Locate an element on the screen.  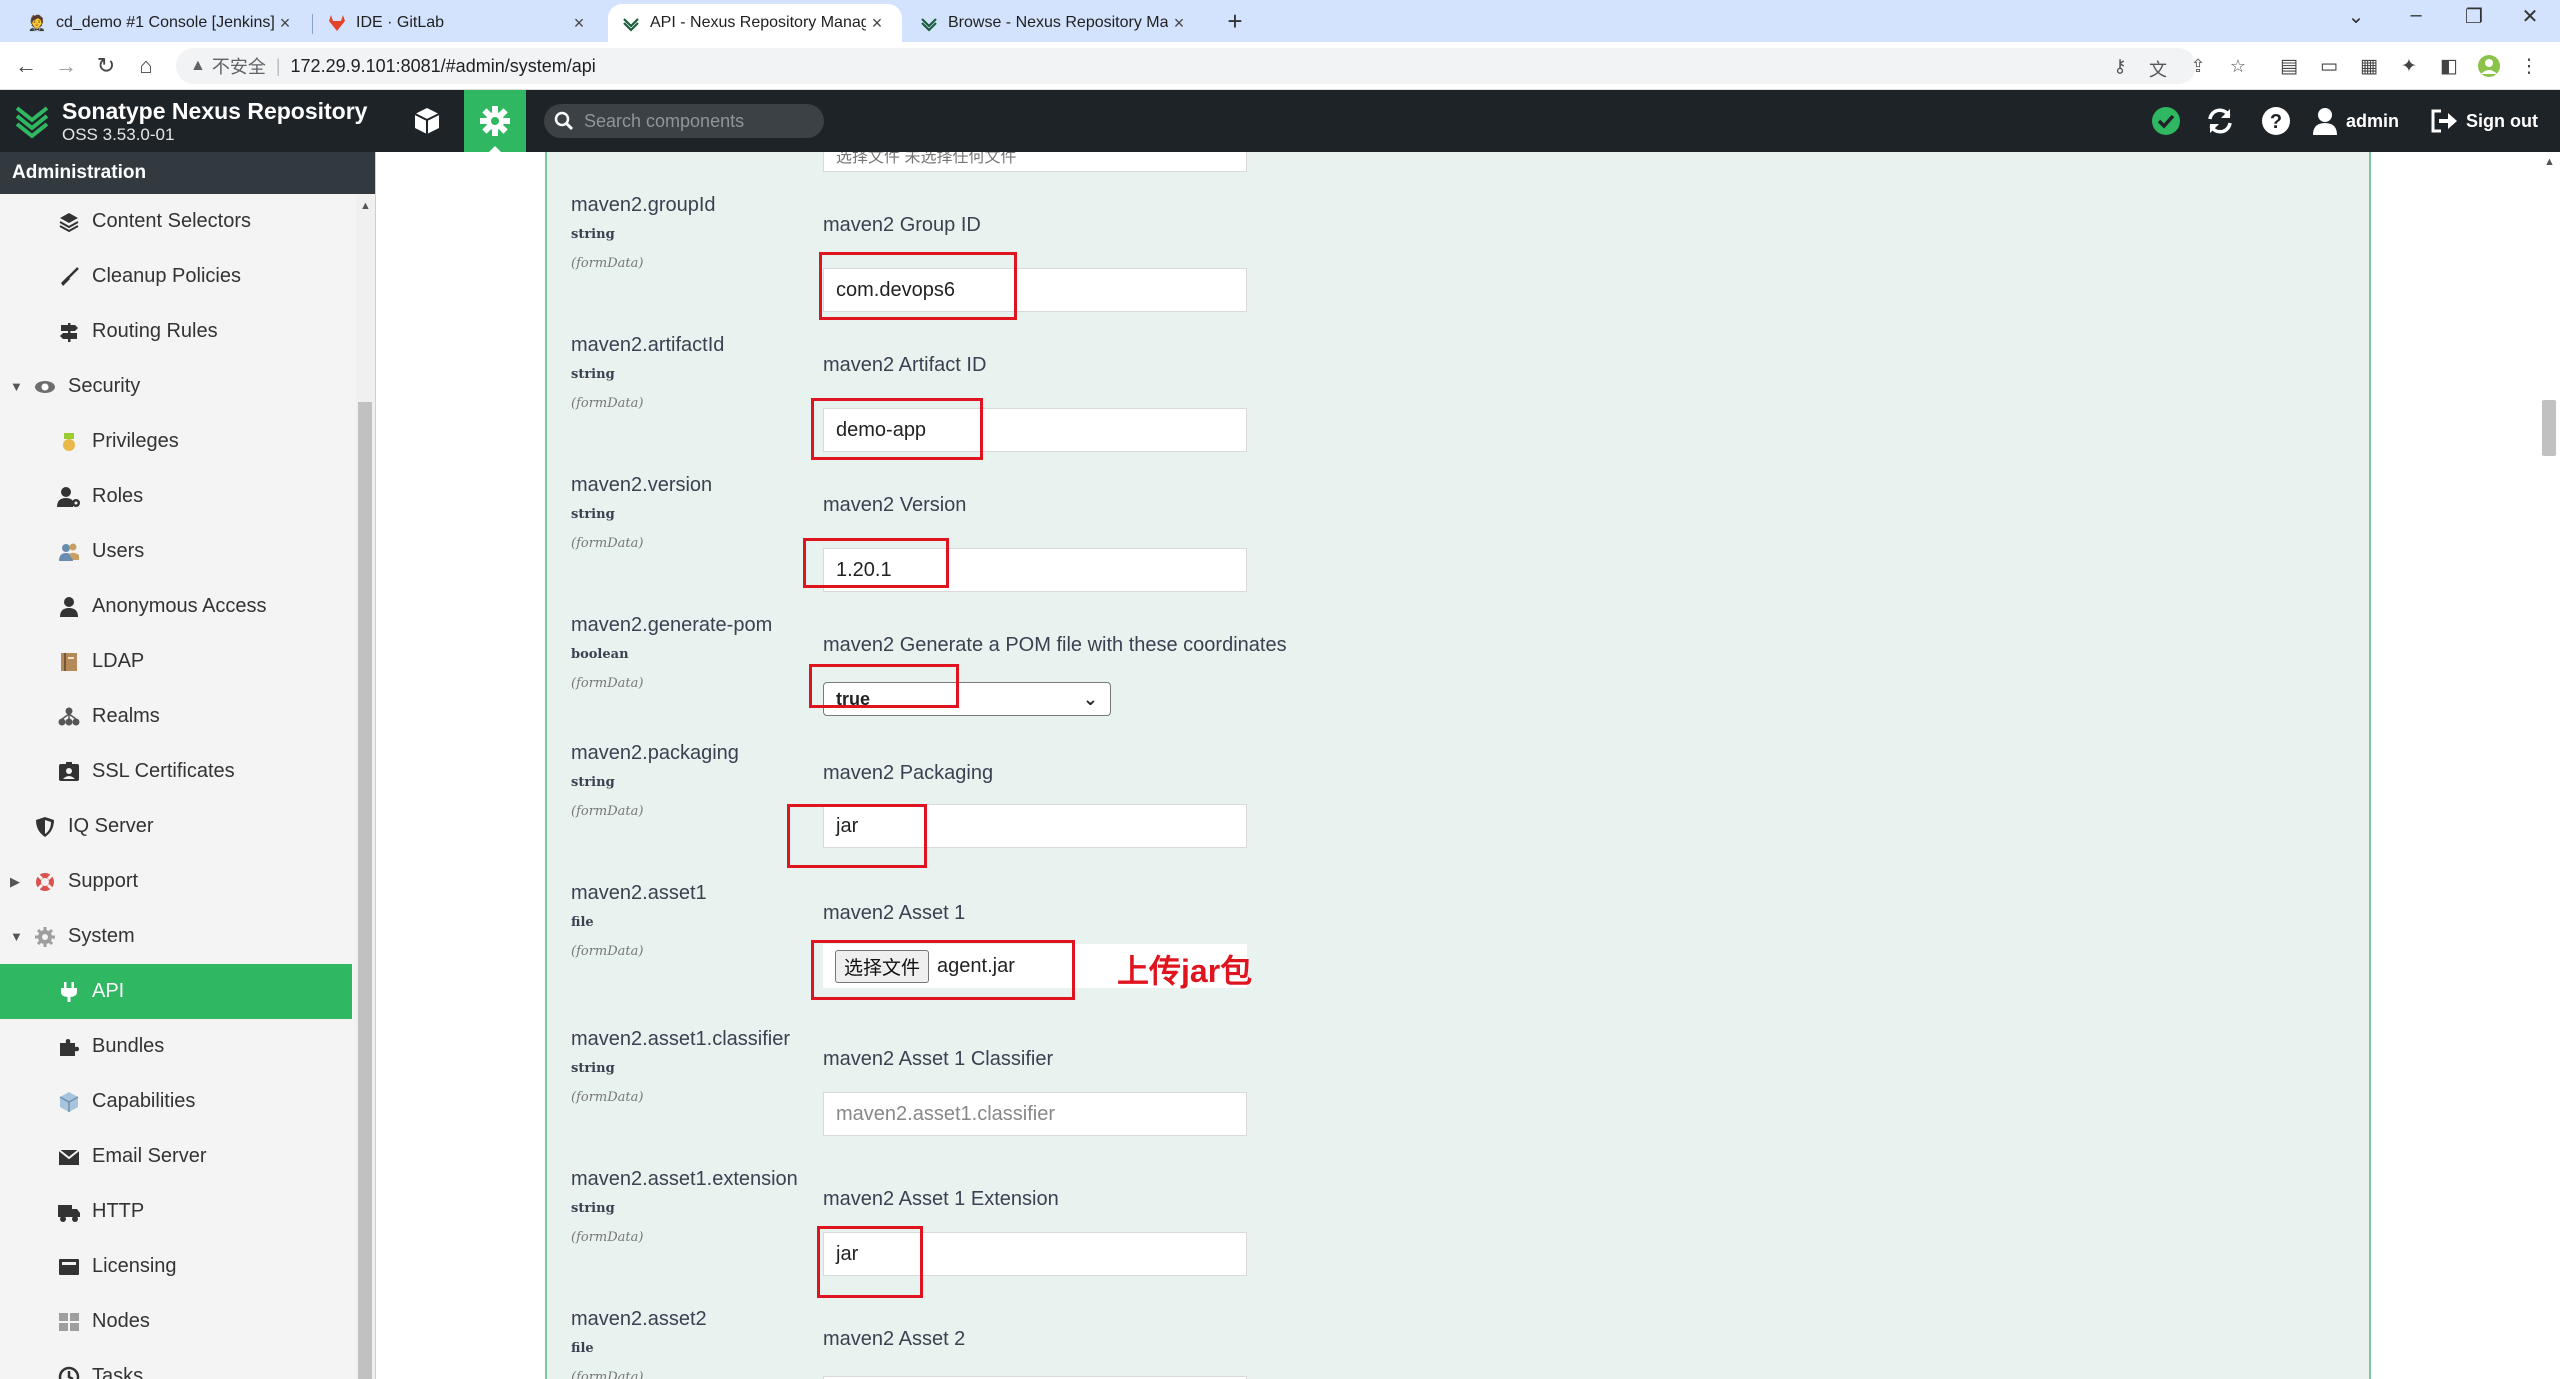
maximize-button: ❐ is located at coordinates (2474, 16).